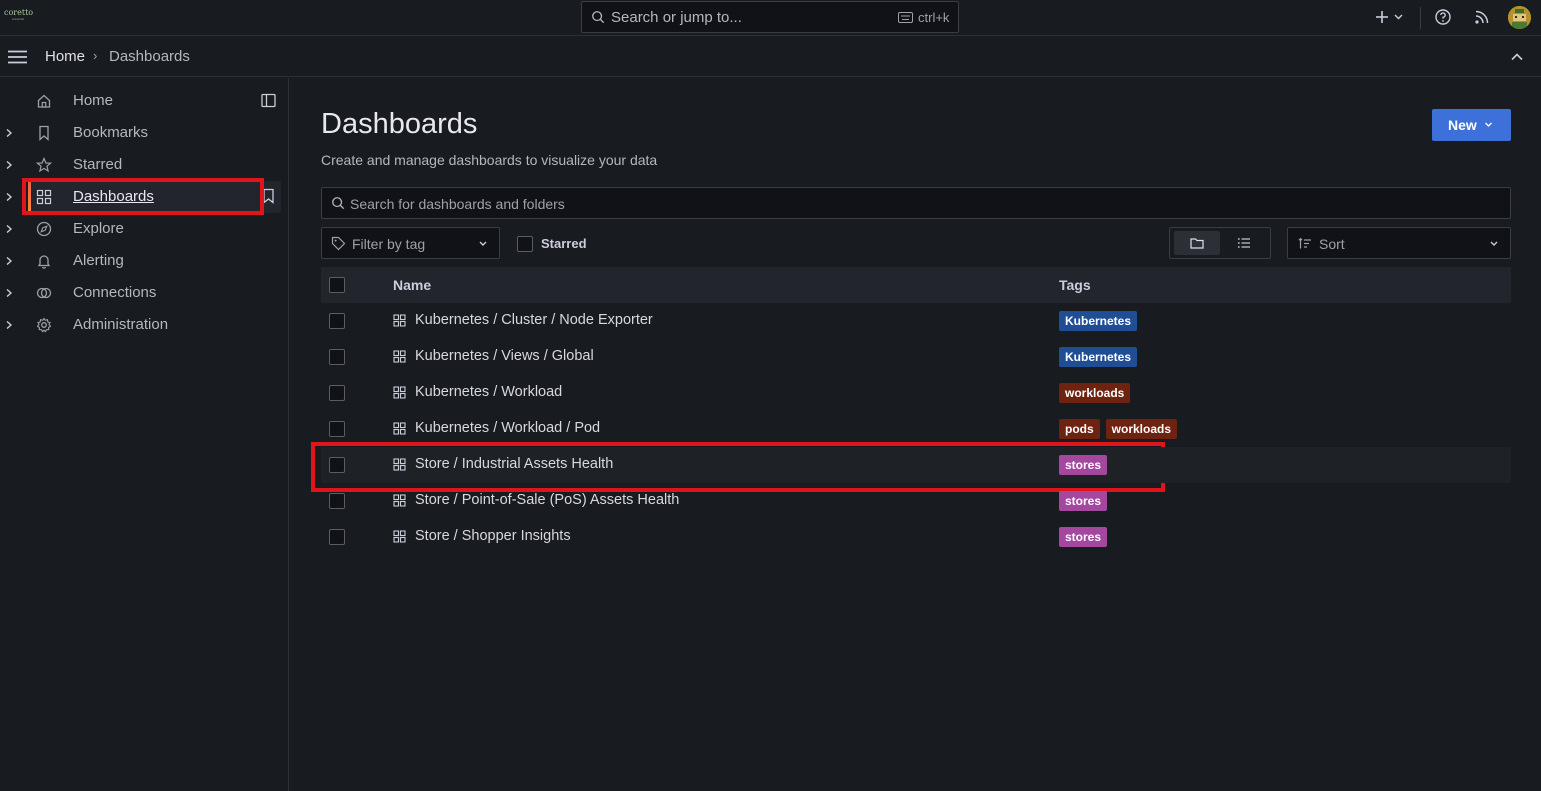 The width and height of the screenshot is (1541, 791). Describe the element at coordinates (44, 133) in the screenshot. I see `bookmark-icon` at that location.